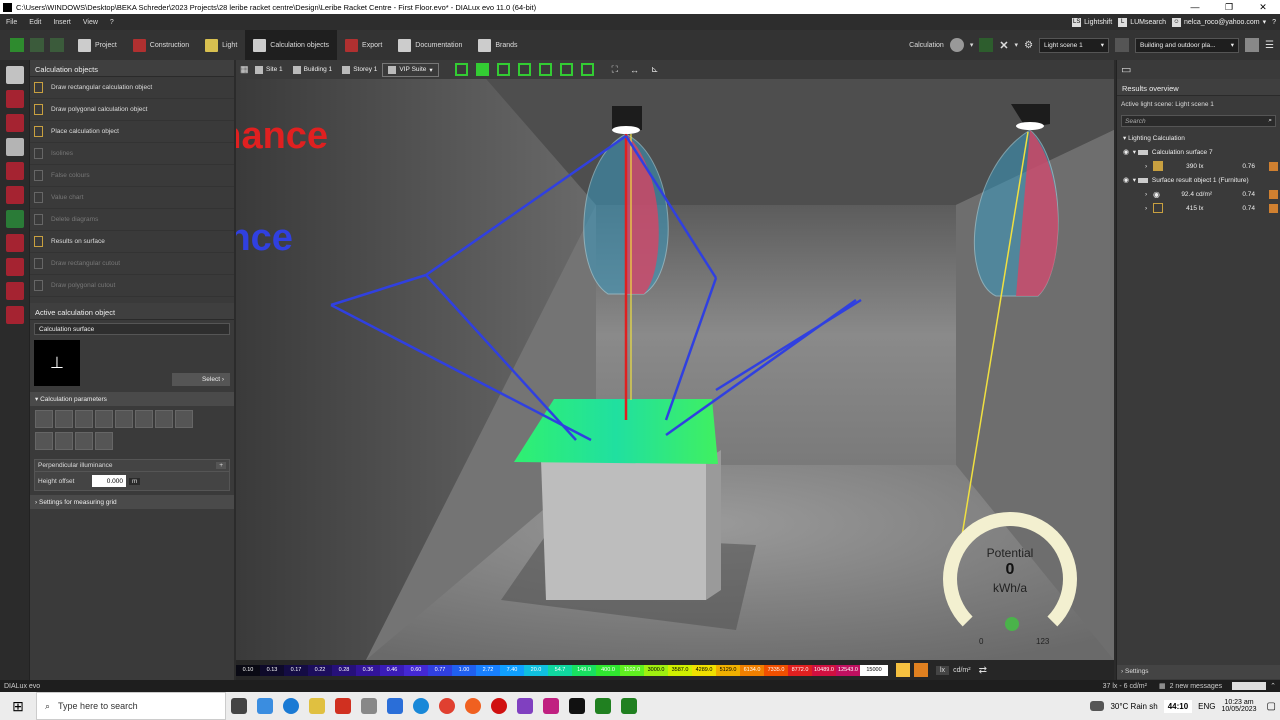 The image size is (1280, 720). Describe the element at coordinates (499, 706) in the screenshot. I see `media-icon` at that location.